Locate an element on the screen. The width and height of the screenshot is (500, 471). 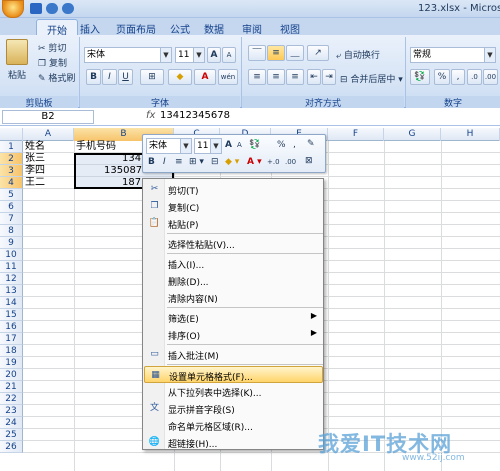
select-all-corner is located at coordinates (11, 134).